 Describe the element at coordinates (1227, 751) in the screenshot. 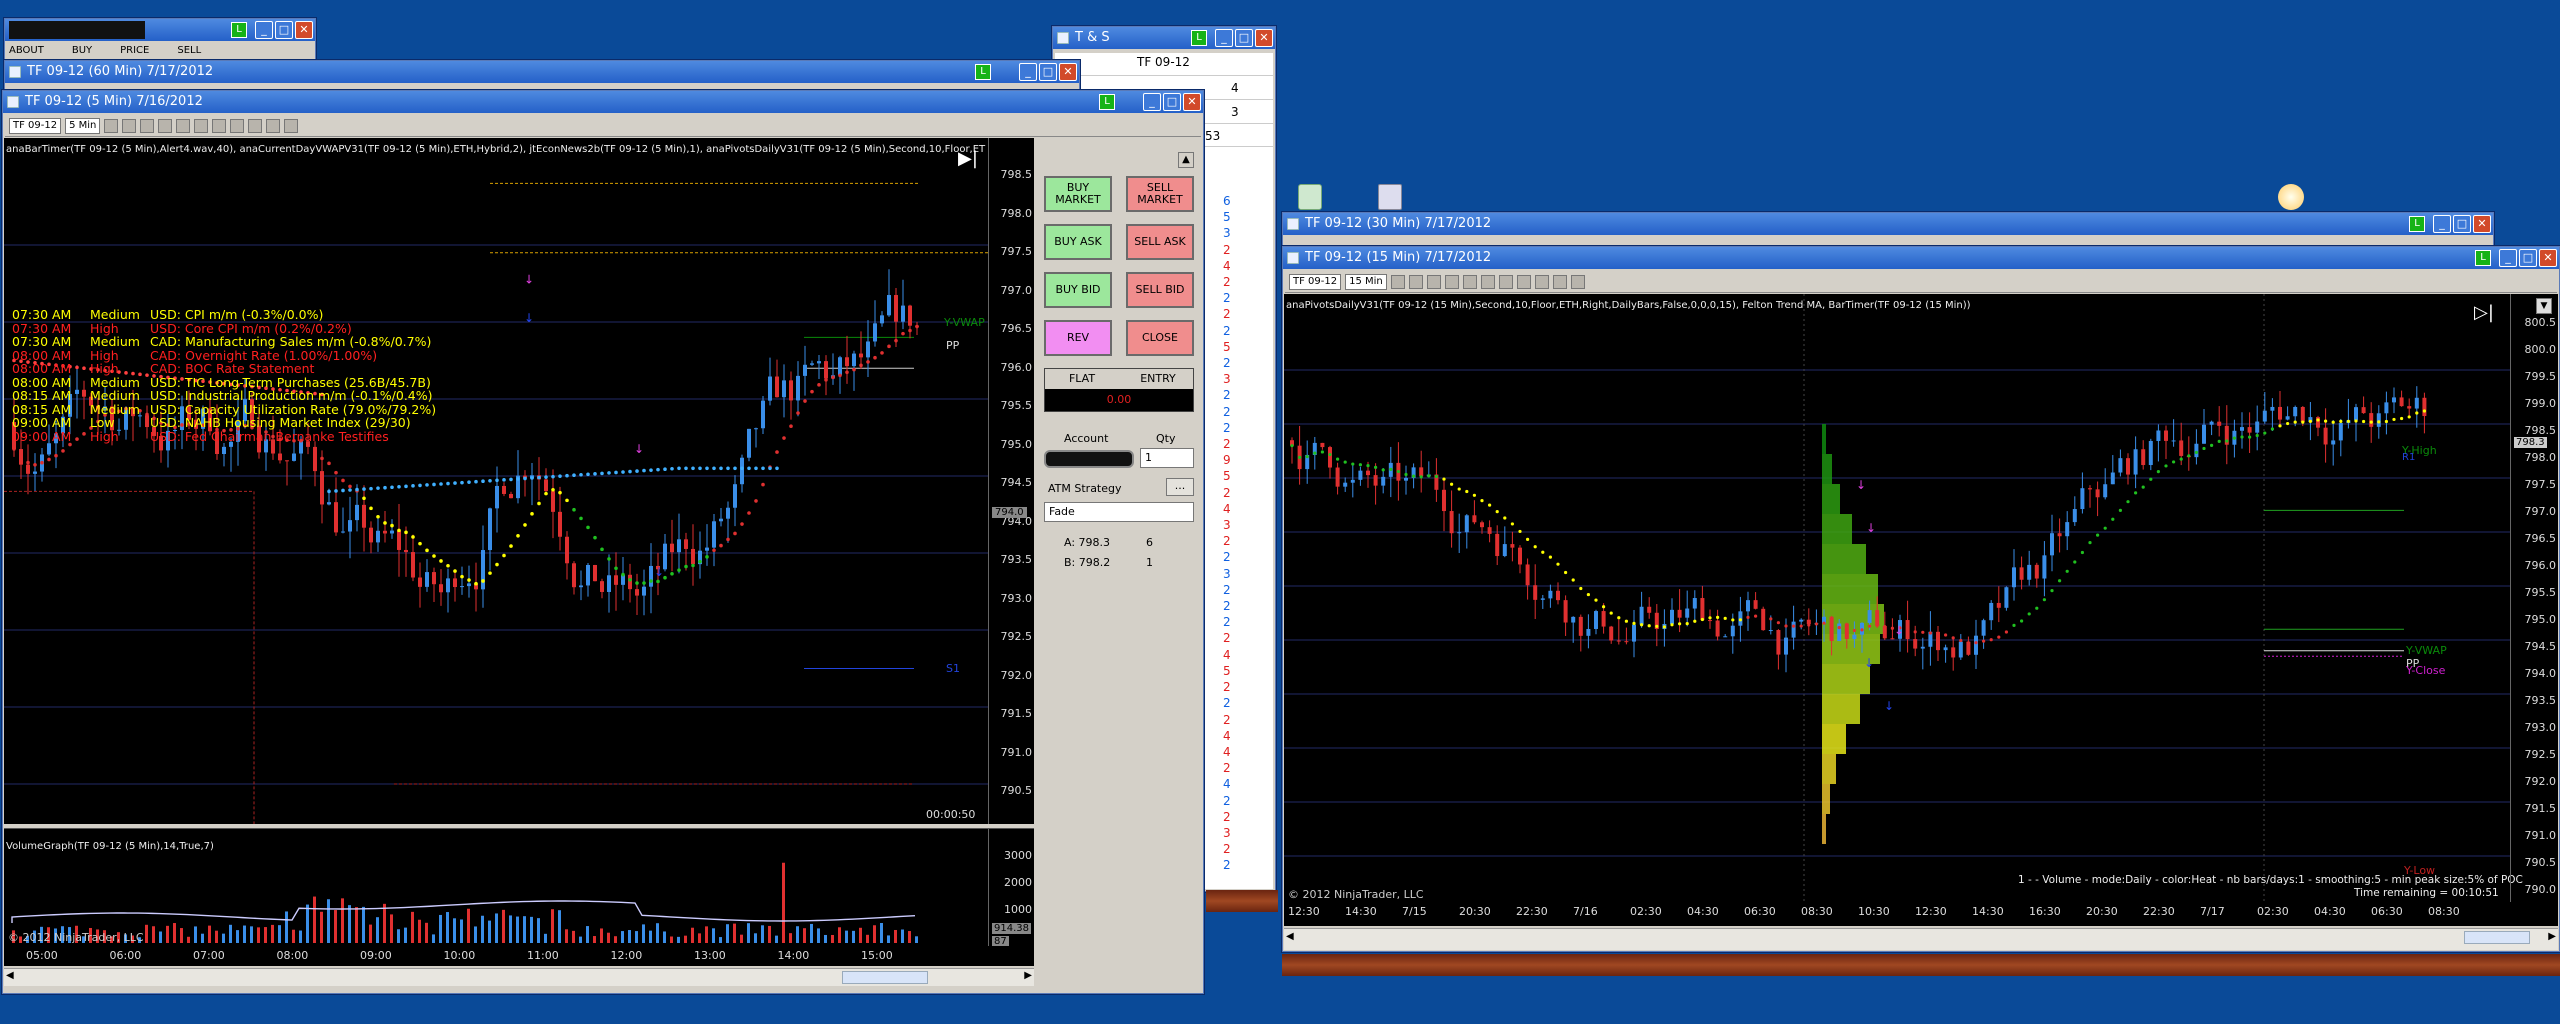

I see `ts-size: 4` at that location.